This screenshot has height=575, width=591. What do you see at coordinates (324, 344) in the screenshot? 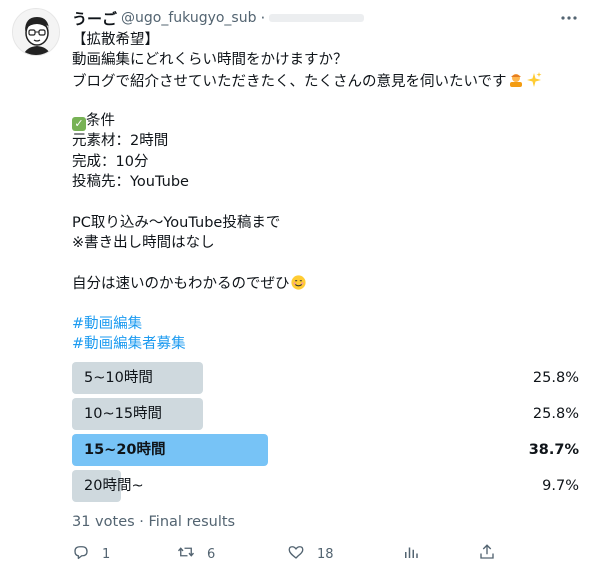
I see `hashtag-link: #動画編集者募集` at bounding box center [324, 344].